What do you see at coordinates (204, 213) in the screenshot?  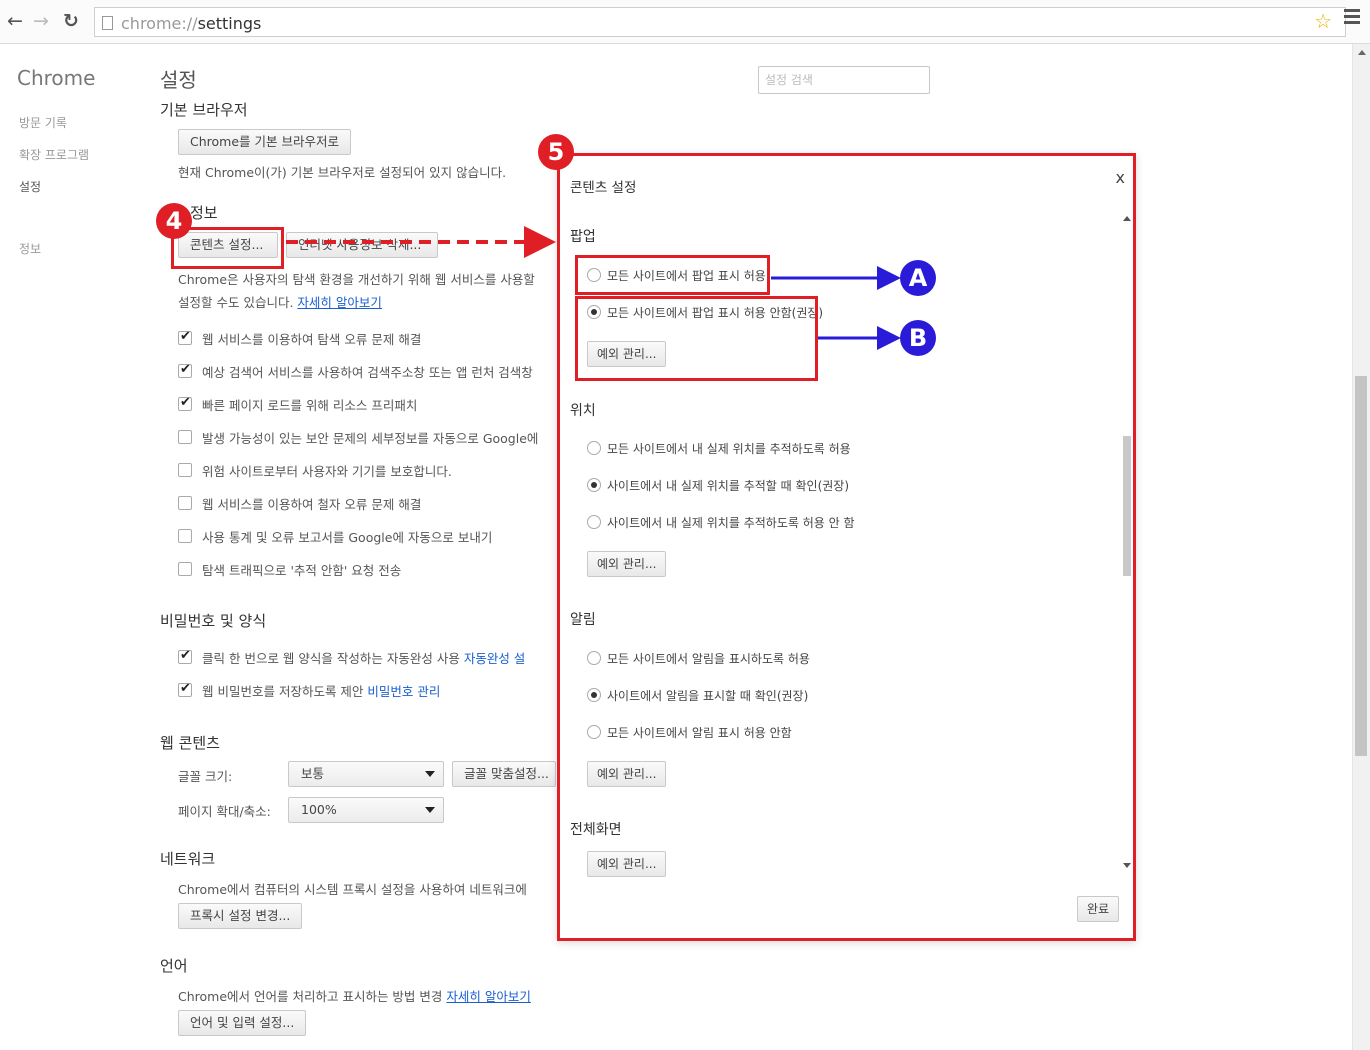 I see `privacy-heading: 정보` at bounding box center [204, 213].